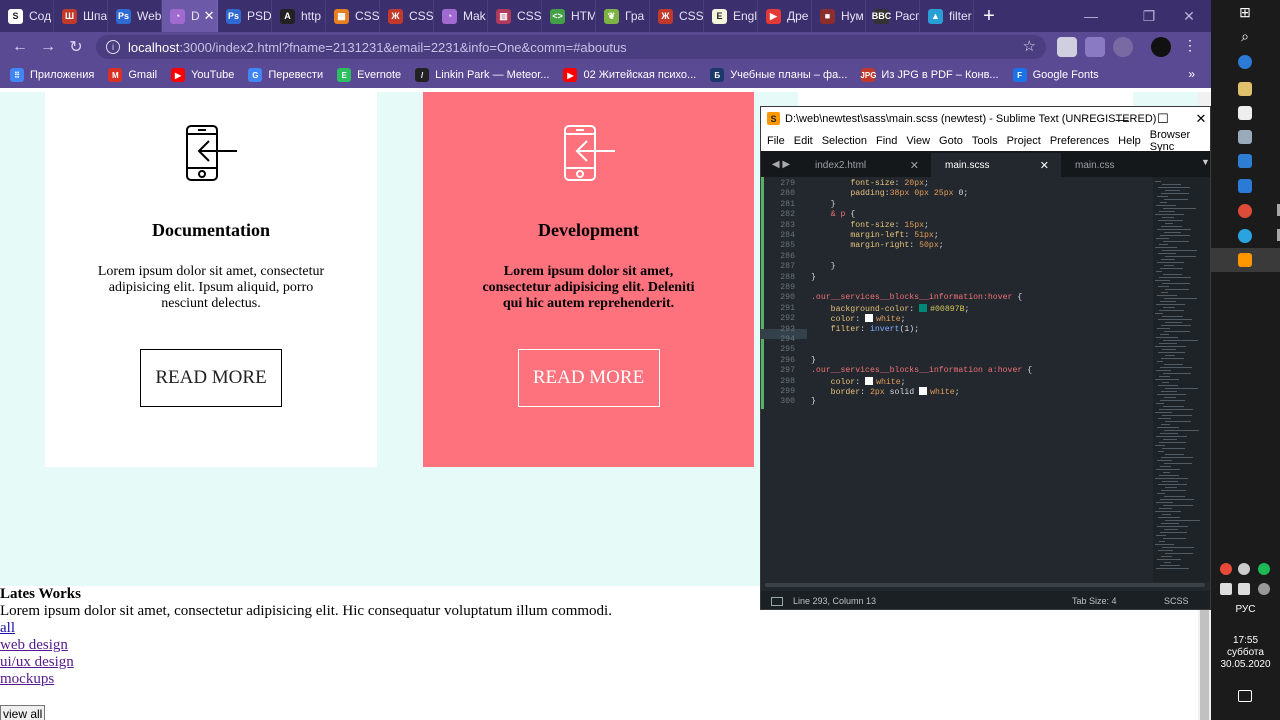 This screenshot has height=720, width=1280. What do you see at coordinates (1176, 601) in the screenshot?
I see `syntax-mode: SCSS` at bounding box center [1176, 601].